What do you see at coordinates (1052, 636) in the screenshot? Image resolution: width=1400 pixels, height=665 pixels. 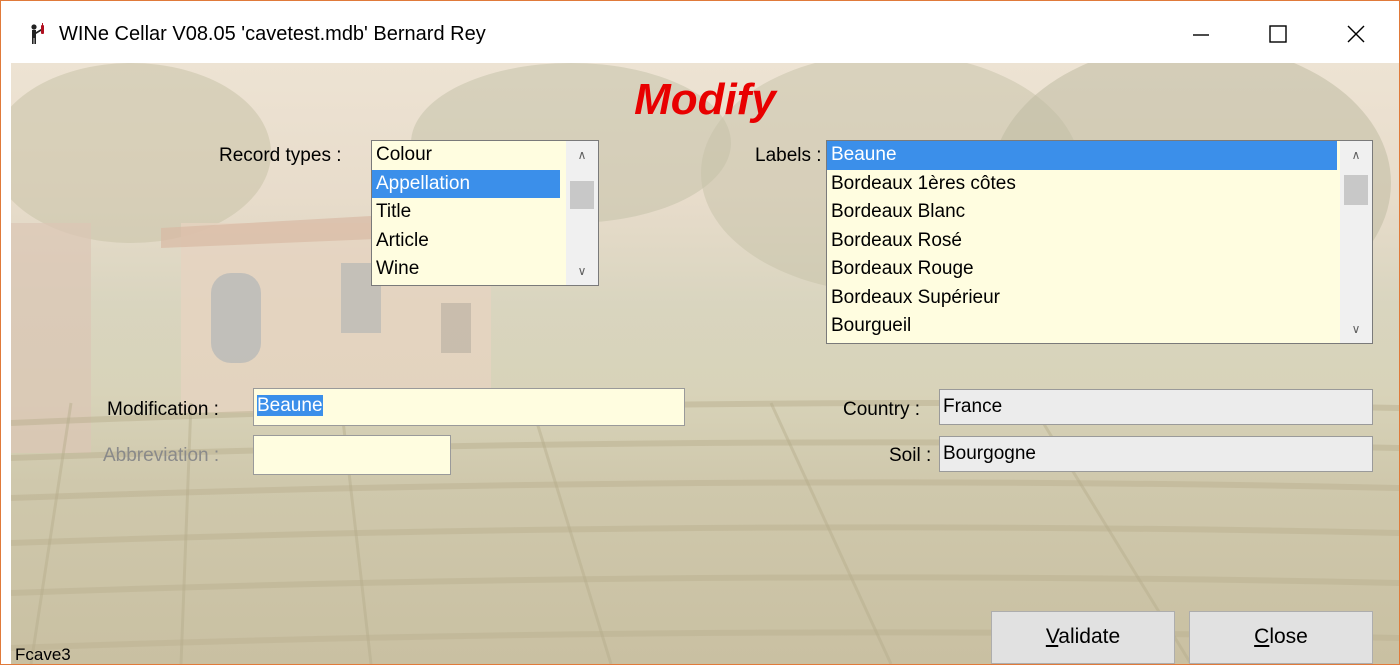 I see `validate-accelerator: V` at bounding box center [1052, 636].